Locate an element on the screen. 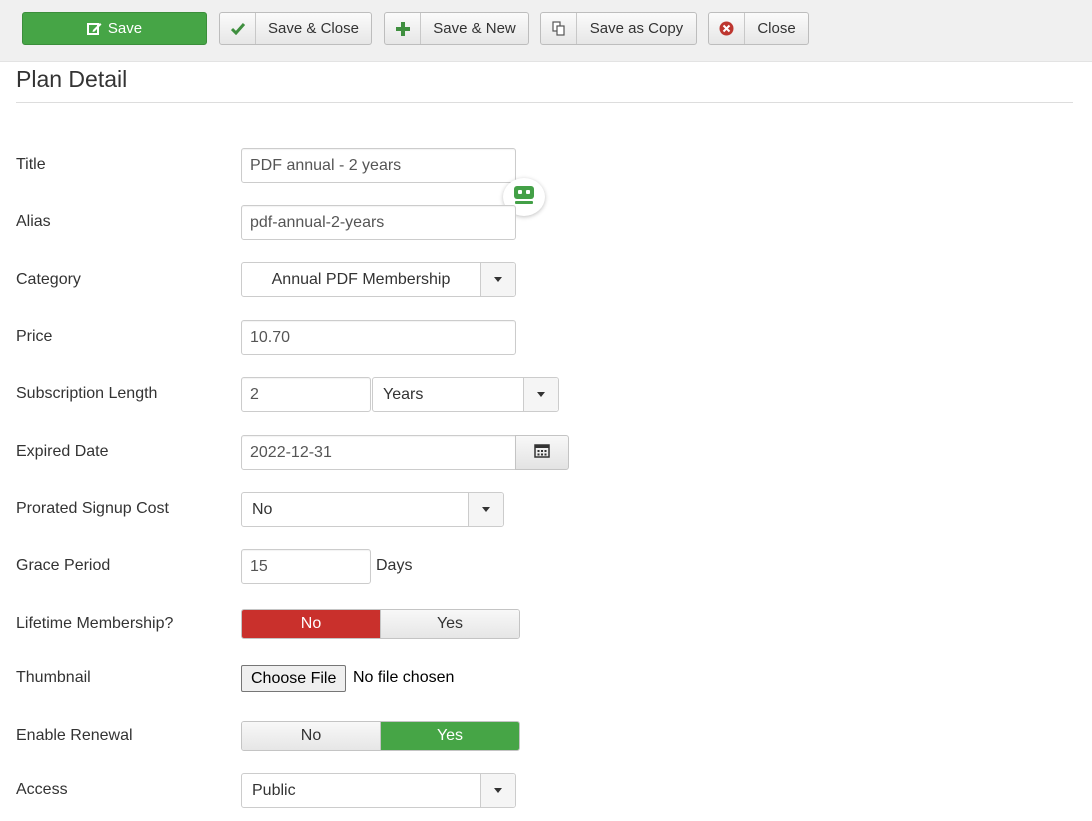 This screenshot has height=821, width=1092. save-close-button: Save & Close is located at coordinates (295, 28).